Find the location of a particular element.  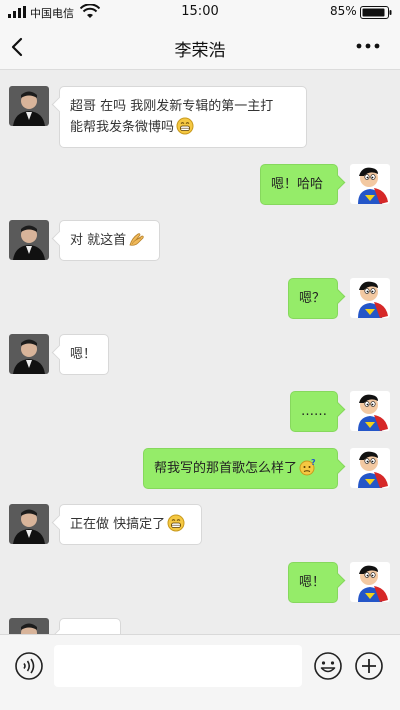

nav-bar: 李荣浩 is located at coordinates (200, 47).